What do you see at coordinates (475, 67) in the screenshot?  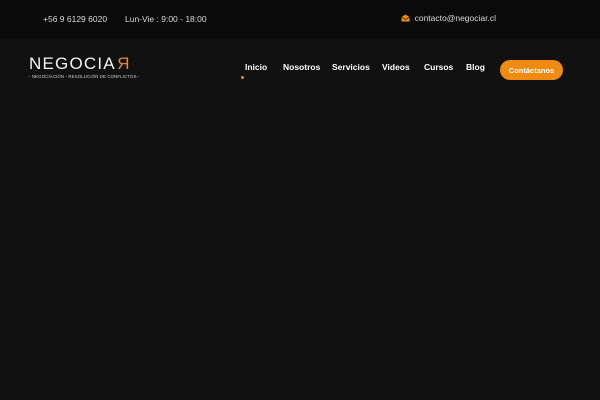 I see `nav-item-blog: Blog` at bounding box center [475, 67].